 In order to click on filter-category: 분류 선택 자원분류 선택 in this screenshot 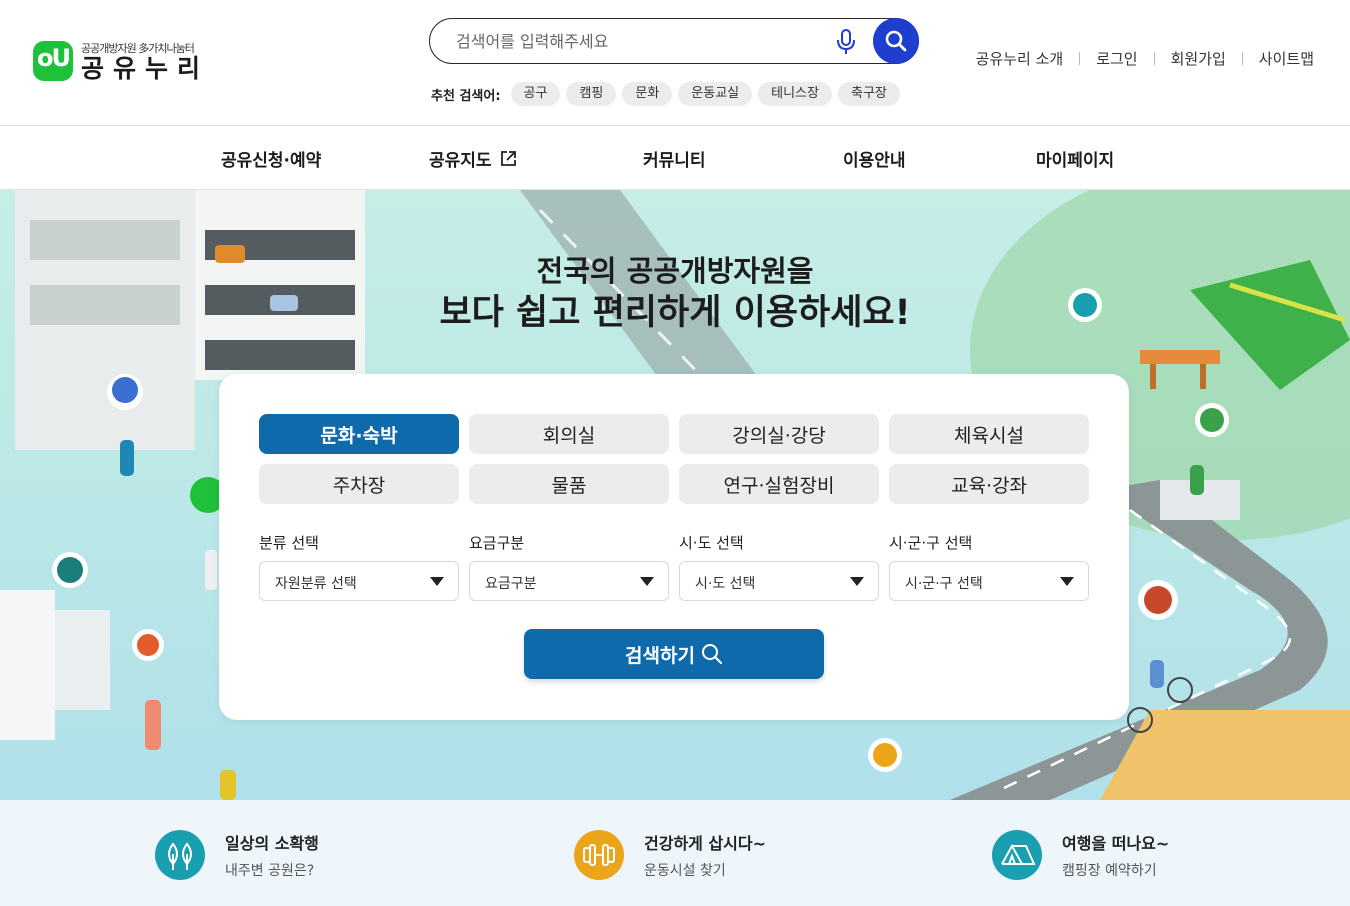, I will do `click(359, 566)`.